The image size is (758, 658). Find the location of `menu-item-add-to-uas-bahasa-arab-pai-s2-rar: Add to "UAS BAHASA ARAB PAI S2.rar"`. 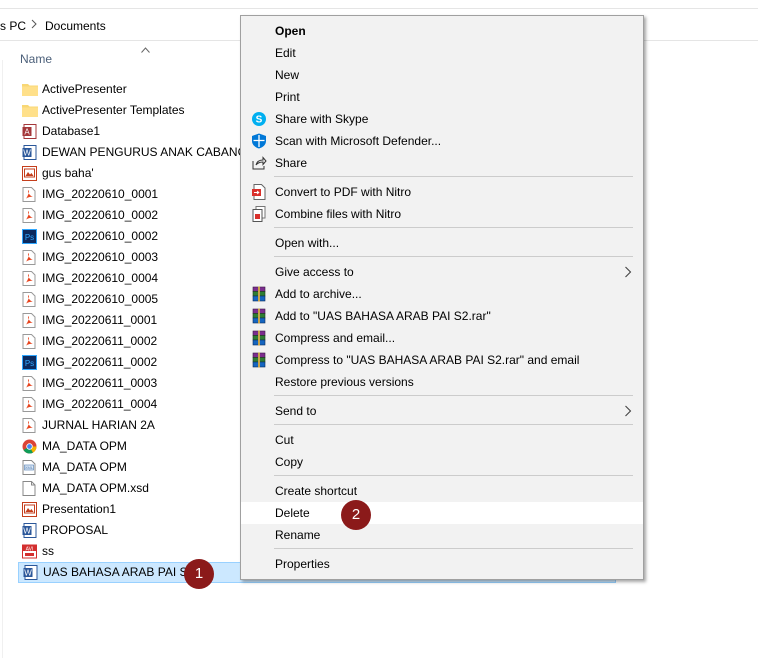

menu-item-add-to-uas-bahasa-arab-pai-s2-rar: Add to "UAS BAHASA ARAB PAI S2.rar" is located at coordinates (442, 316).